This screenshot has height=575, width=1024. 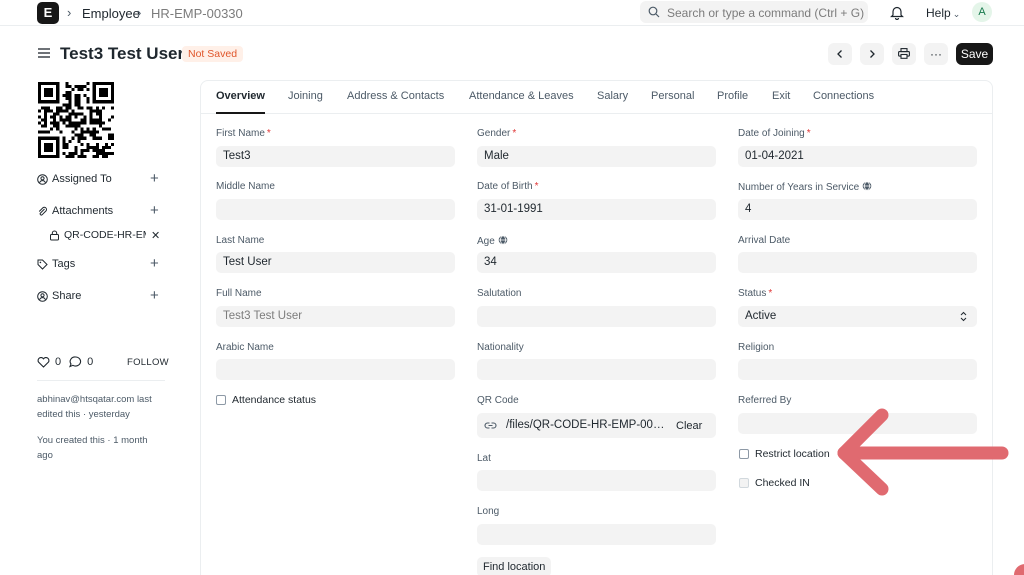 What do you see at coordinates (42, 296) in the screenshot?
I see `share-user-icon` at bounding box center [42, 296].